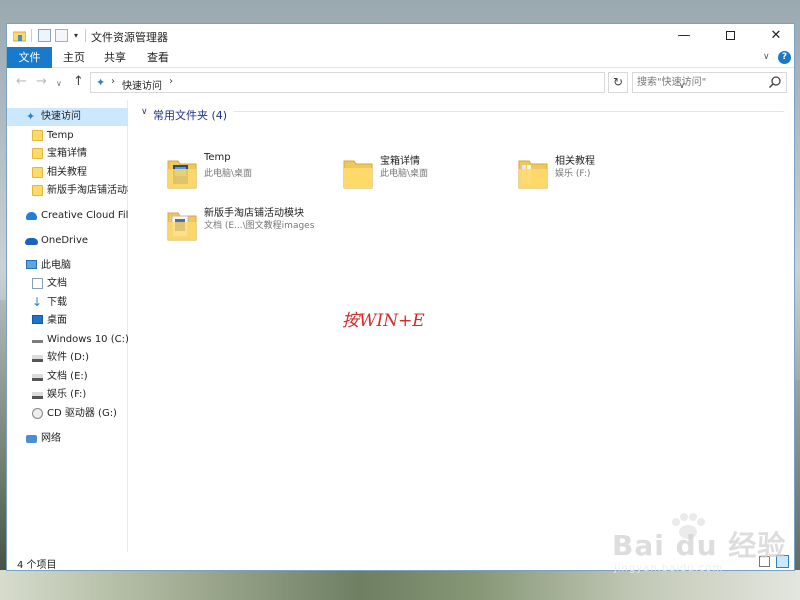 The image size is (800, 600). I want to click on maximize-icon, so click(730, 35).